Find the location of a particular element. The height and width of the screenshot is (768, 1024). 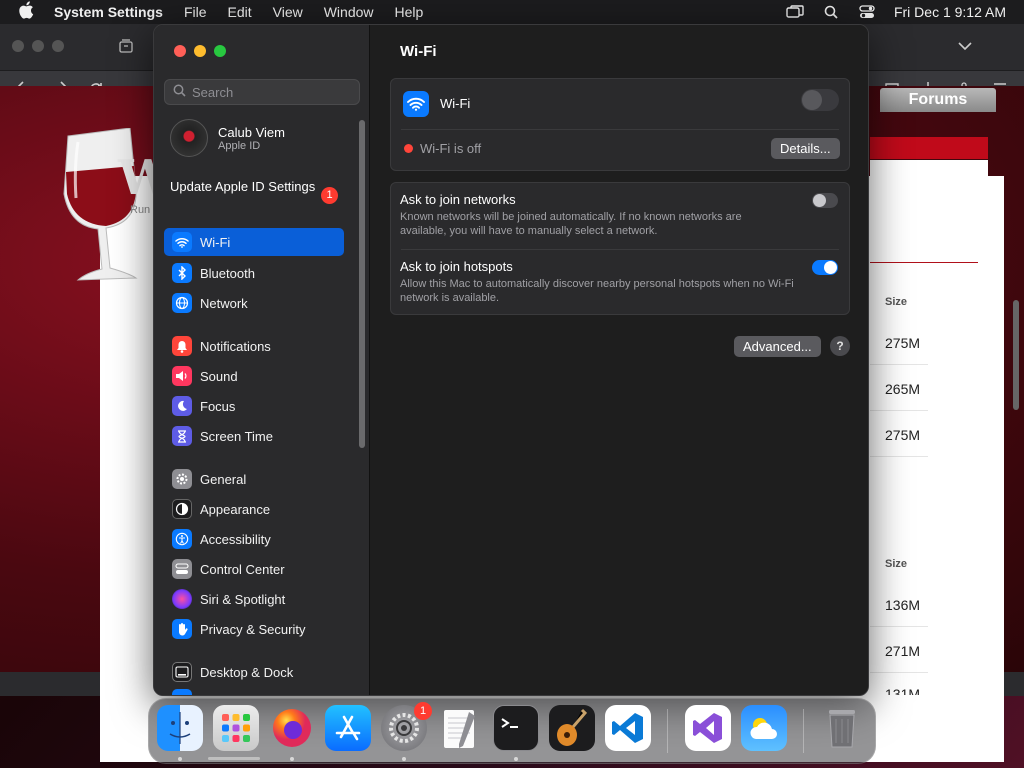

firefox-icon is located at coordinates (292, 728).